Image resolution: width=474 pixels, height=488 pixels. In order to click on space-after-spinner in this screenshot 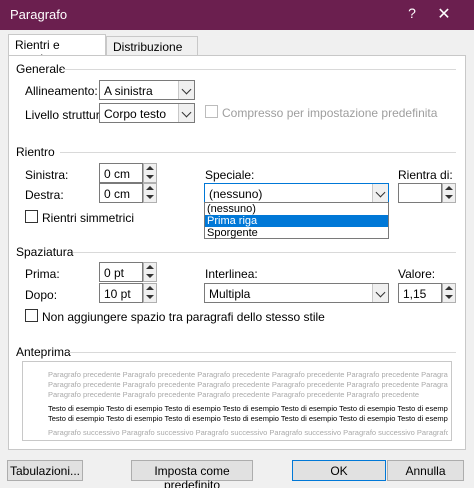, I will do `click(150, 293)`.